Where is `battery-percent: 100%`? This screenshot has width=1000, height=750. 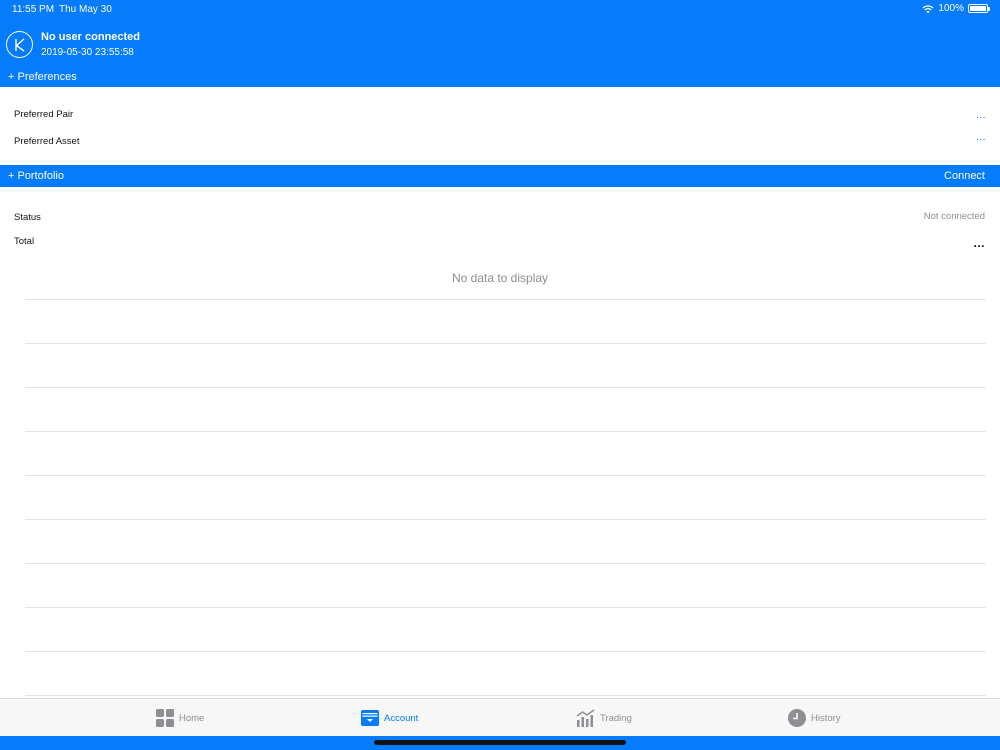 battery-percent: 100% is located at coordinates (951, 8).